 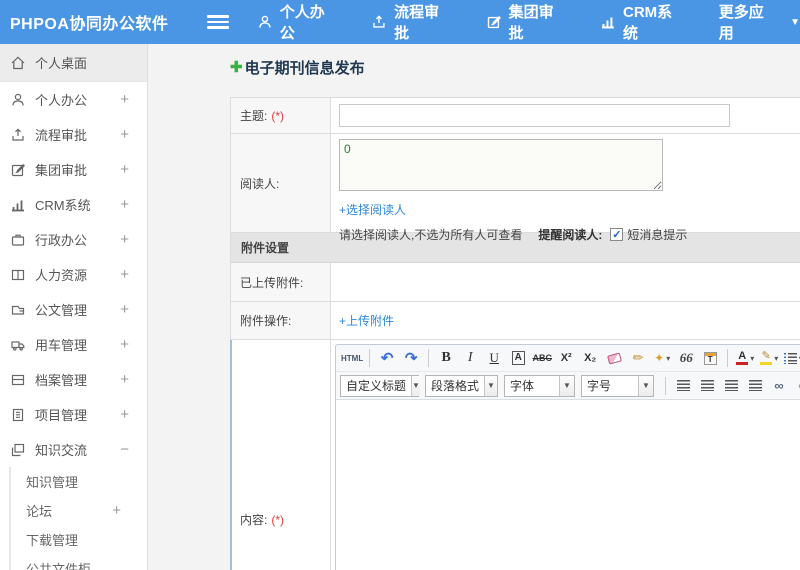 I want to click on sidebar-subitem-knowledge-management: 知识管理, so click(x=79, y=481).